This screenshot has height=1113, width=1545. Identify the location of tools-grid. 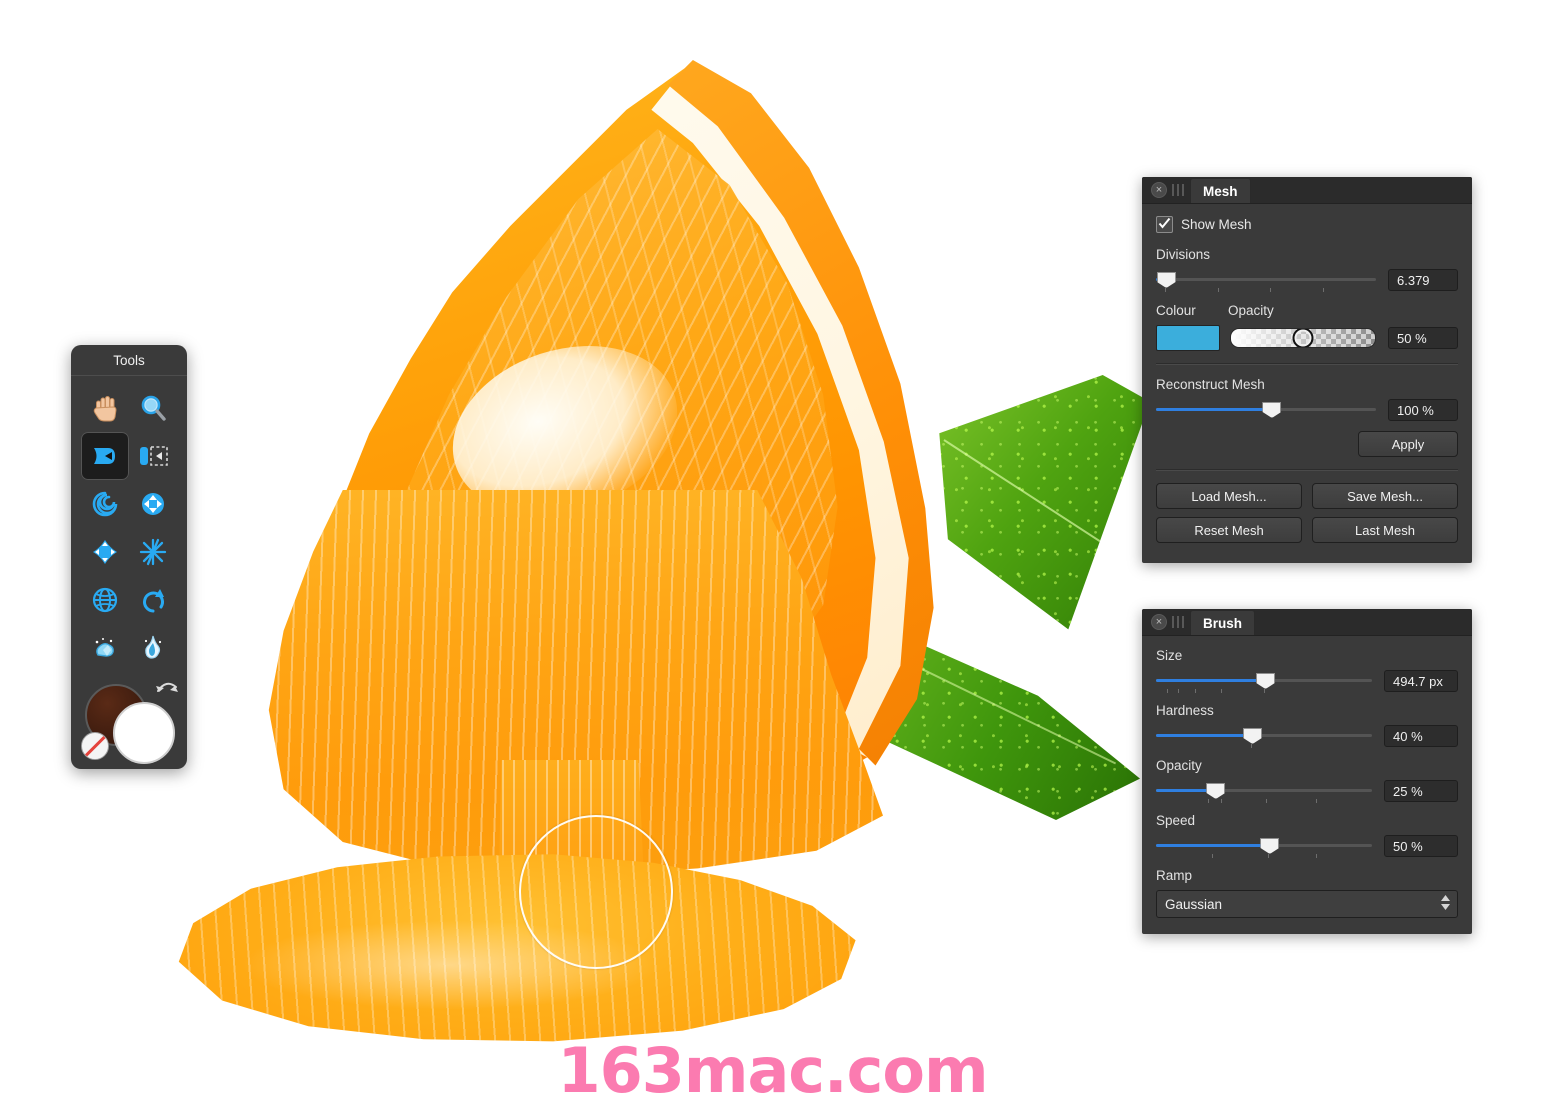
(129, 528).